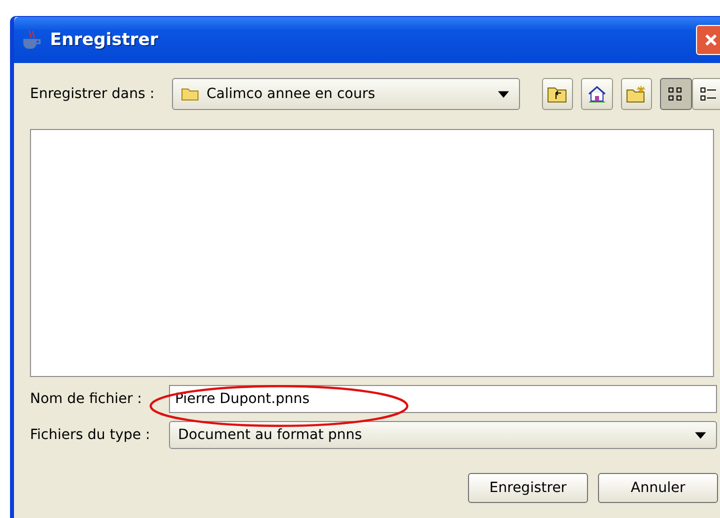 This screenshot has height=518, width=720. Describe the element at coordinates (91, 435) in the screenshot. I see `file-type-label: Fichiers du type :` at that location.